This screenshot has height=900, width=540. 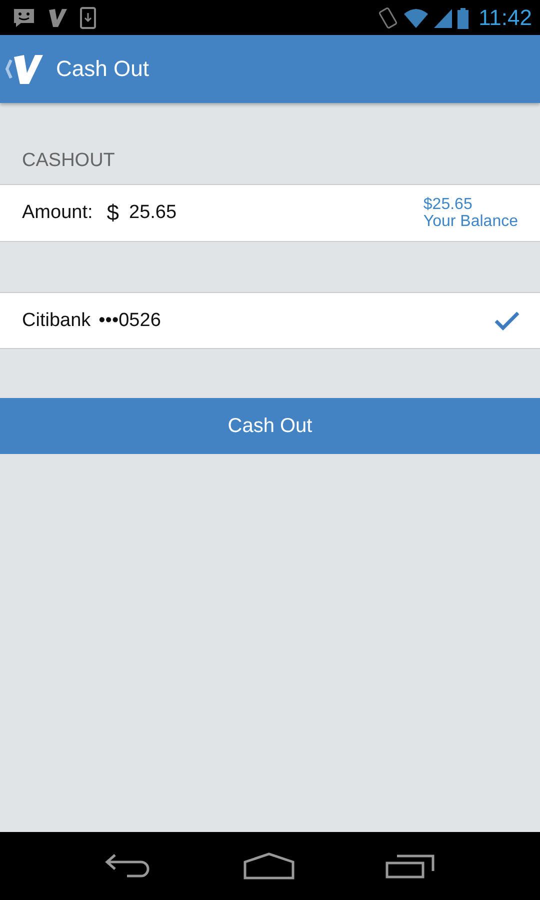 I want to click on amount-label: Amount:, so click(x=57, y=213).